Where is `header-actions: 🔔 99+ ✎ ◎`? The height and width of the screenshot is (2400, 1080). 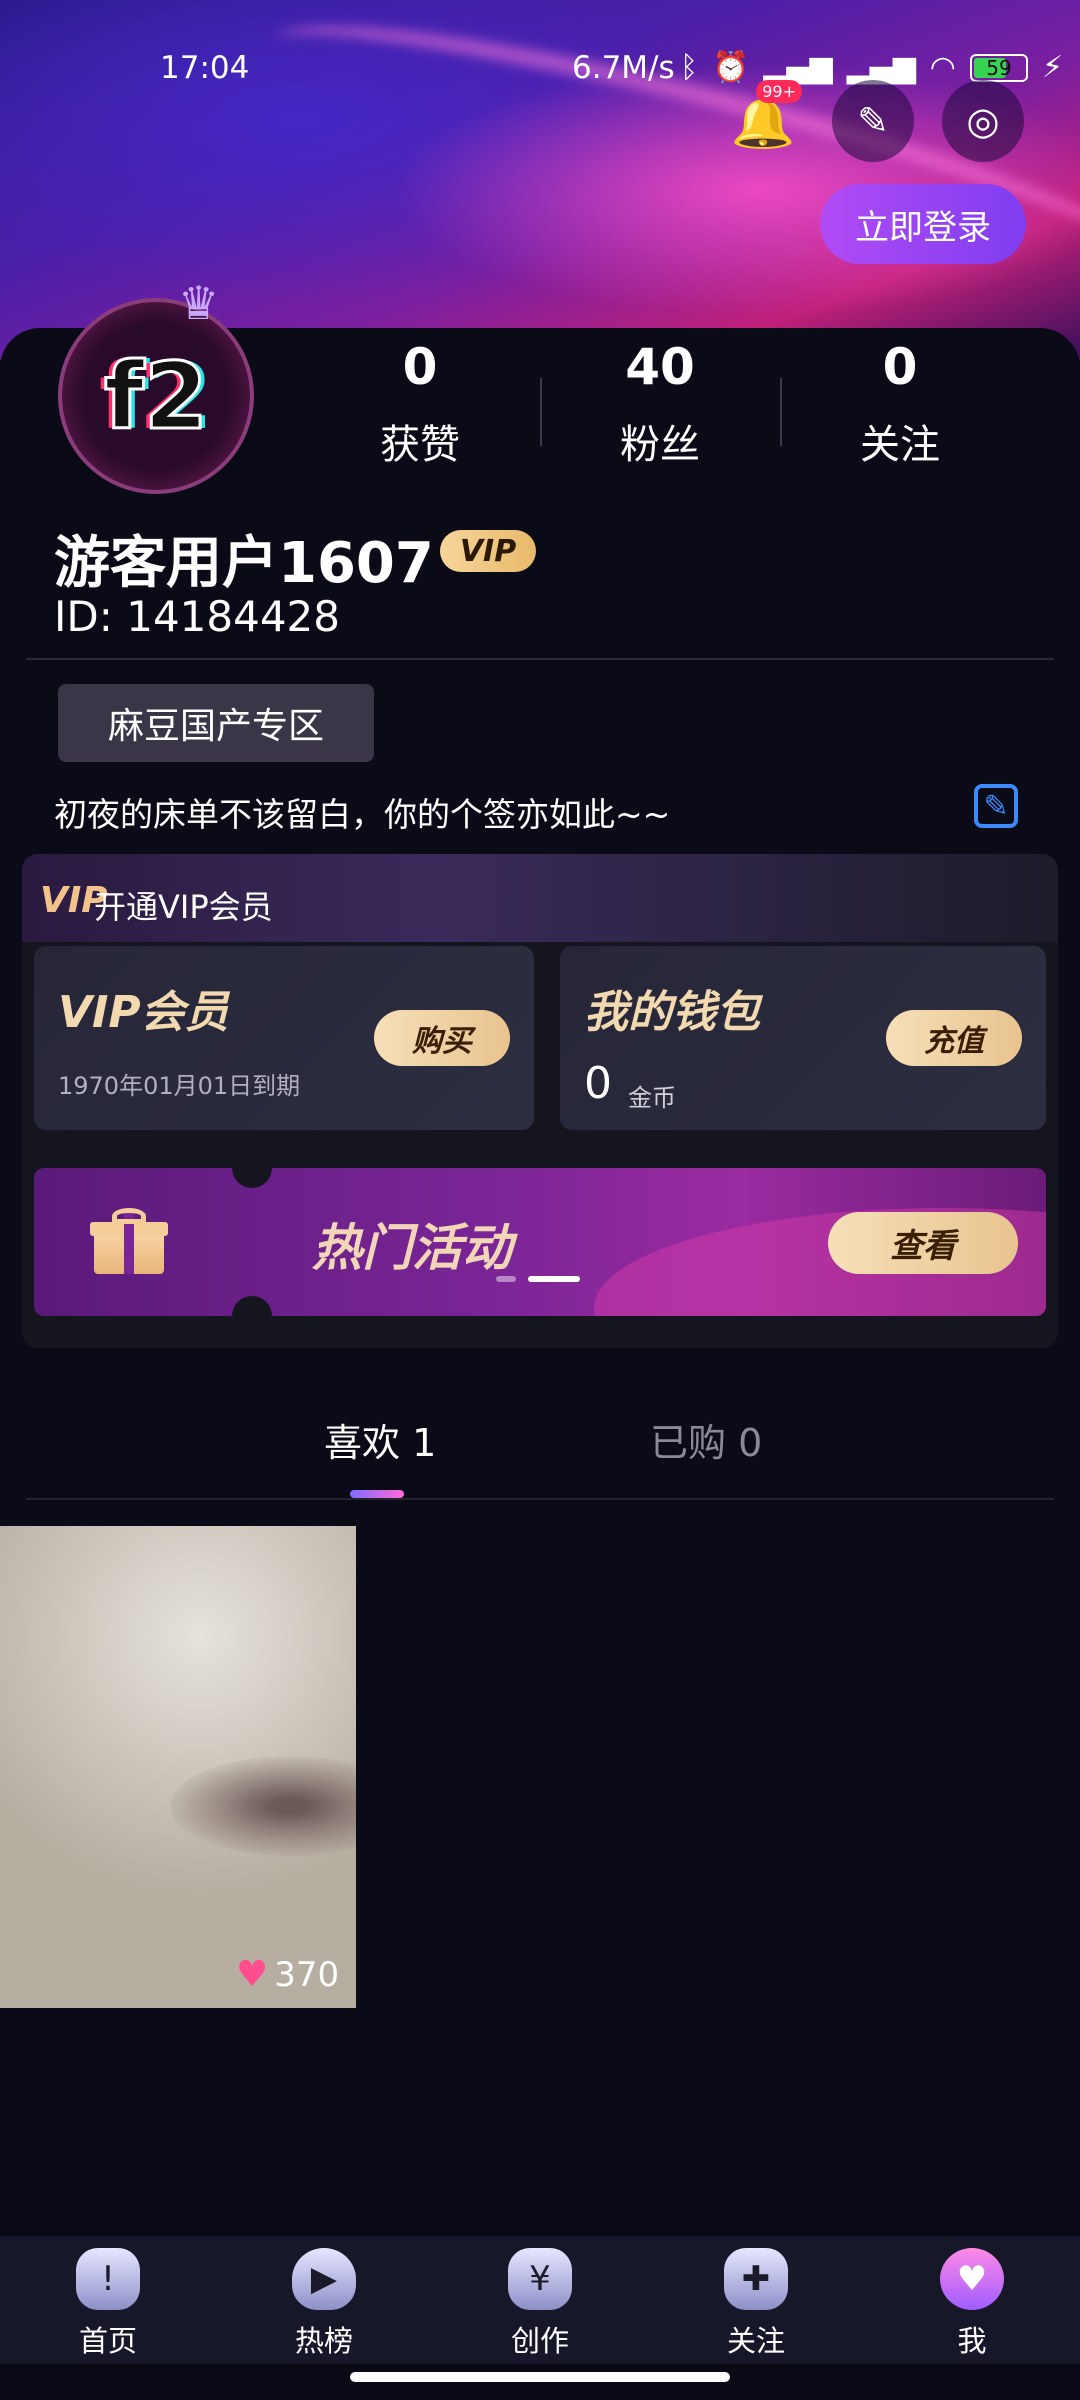 header-actions: 🔔 99+ ✎ ◎ is located at coordinates (873, 121).